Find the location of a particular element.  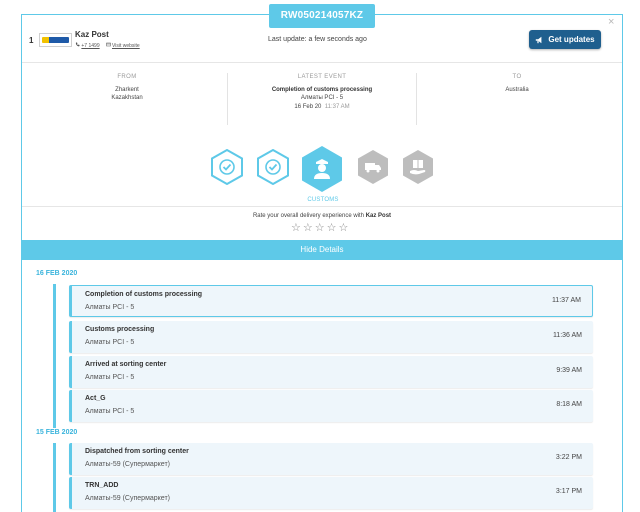

phone-icon is located at coordinates (77, 44).